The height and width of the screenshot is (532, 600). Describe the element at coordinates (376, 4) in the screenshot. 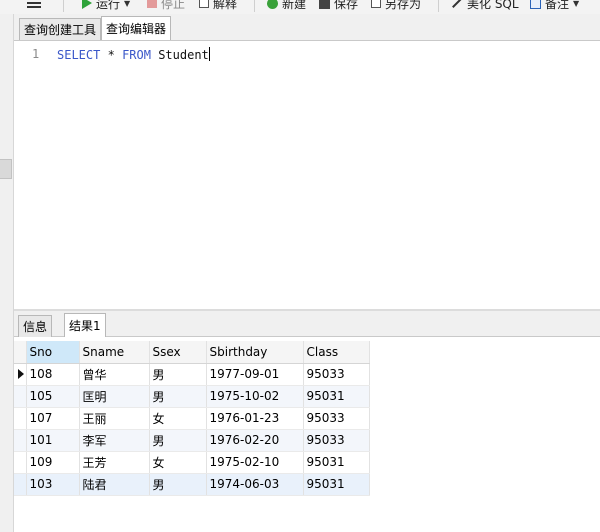

I see `save-as-icon` at that location.